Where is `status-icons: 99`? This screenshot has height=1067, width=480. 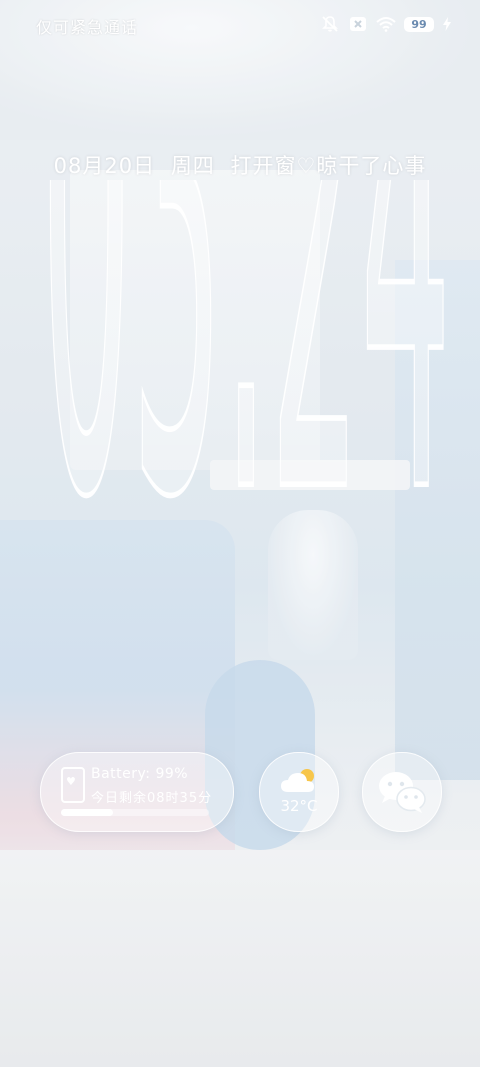
status-icons: 99 is located at coordinates (386, 24).